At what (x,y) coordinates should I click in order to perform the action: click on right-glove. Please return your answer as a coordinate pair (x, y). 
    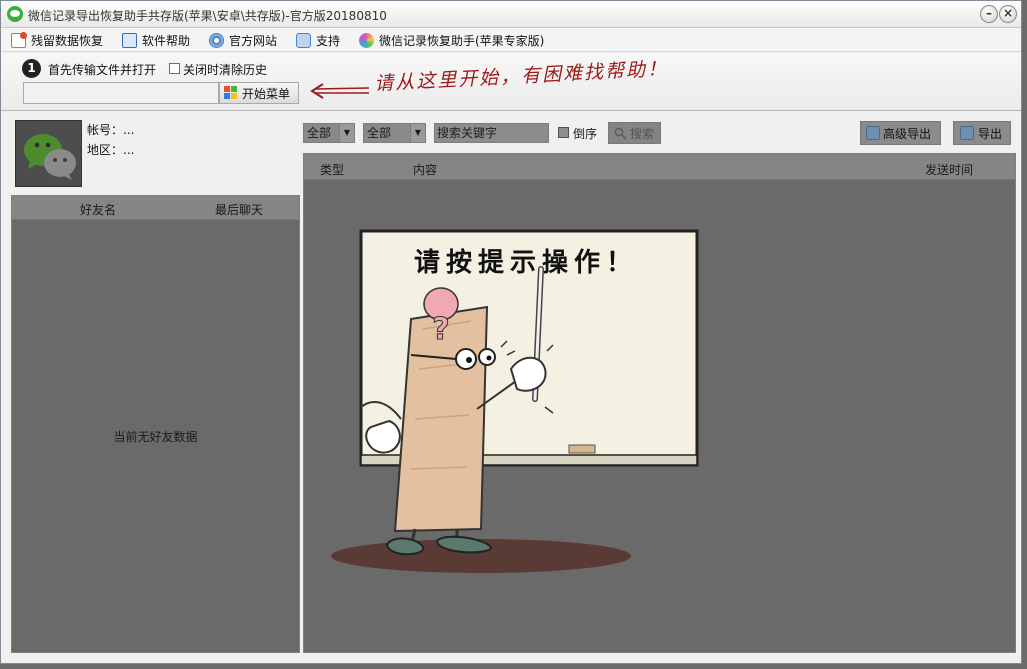
    Looking at the image, I should click on (528, 374).